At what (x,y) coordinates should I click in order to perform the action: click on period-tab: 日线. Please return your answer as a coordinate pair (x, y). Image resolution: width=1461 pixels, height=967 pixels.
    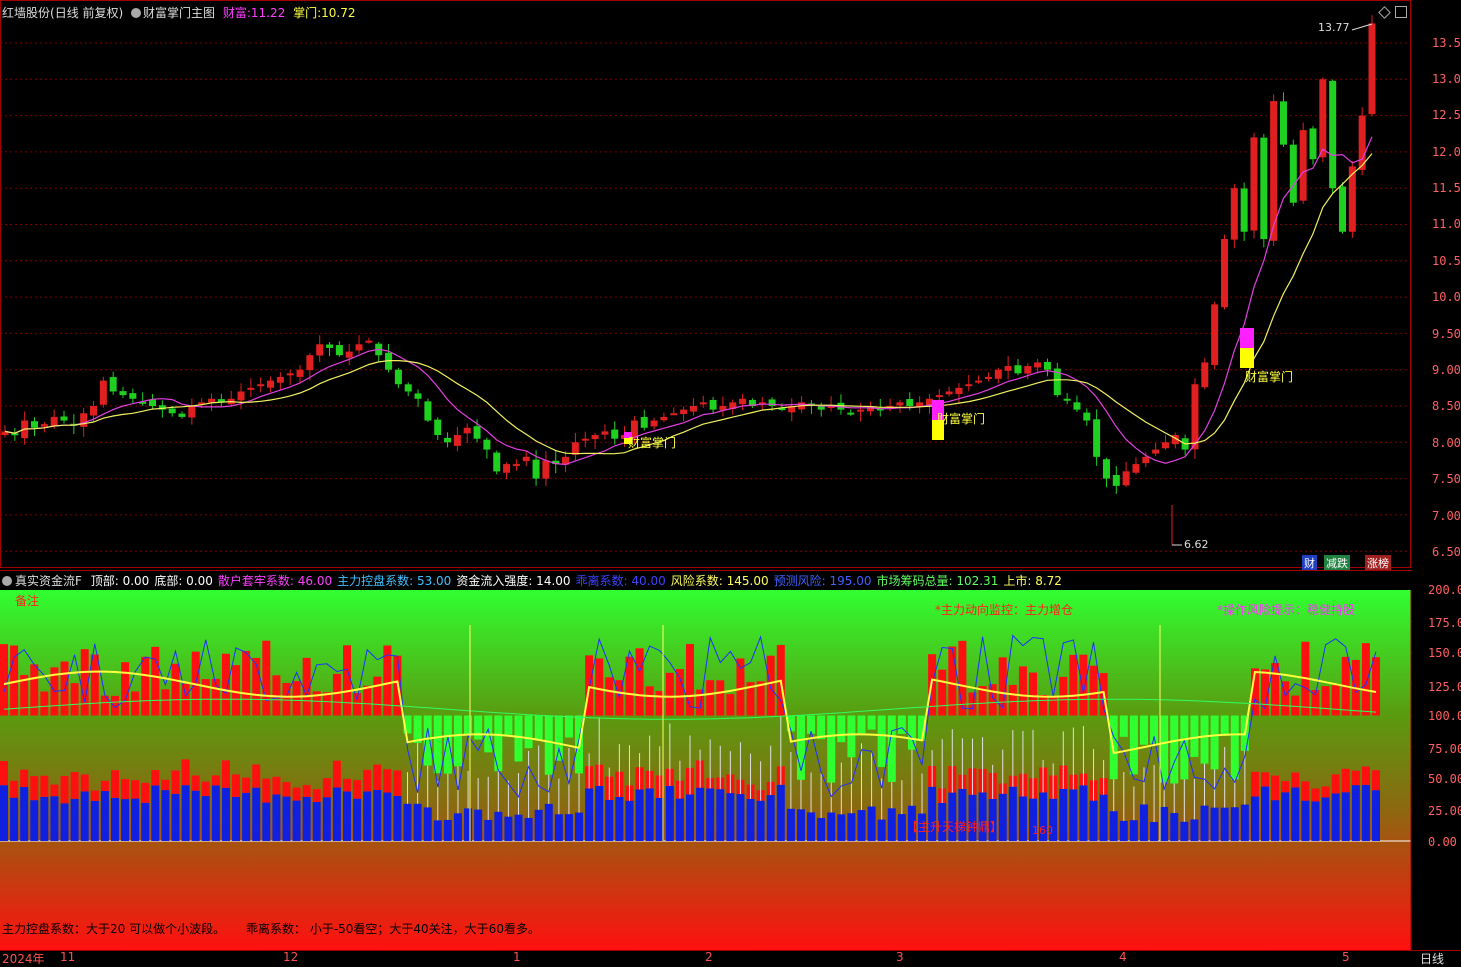
    Looking at the image, I should click on (1432, 958).